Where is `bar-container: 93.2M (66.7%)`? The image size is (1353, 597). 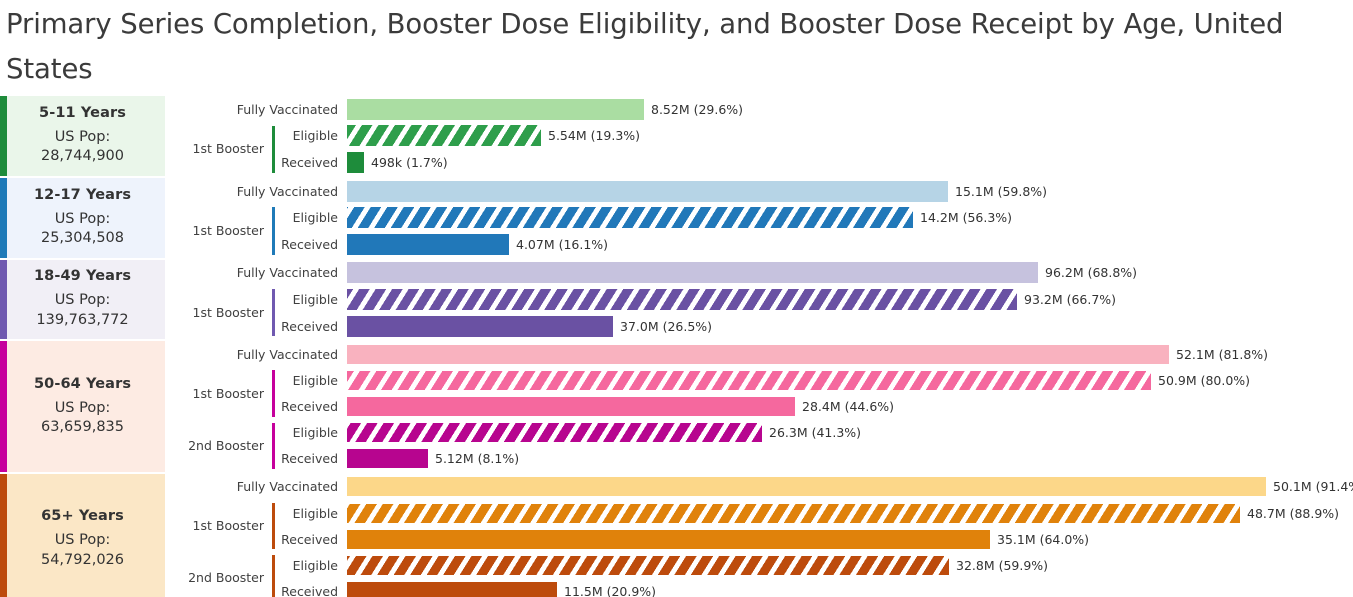 bar-container: 93.2M (66.7%) is located at coordinates (850, 299).